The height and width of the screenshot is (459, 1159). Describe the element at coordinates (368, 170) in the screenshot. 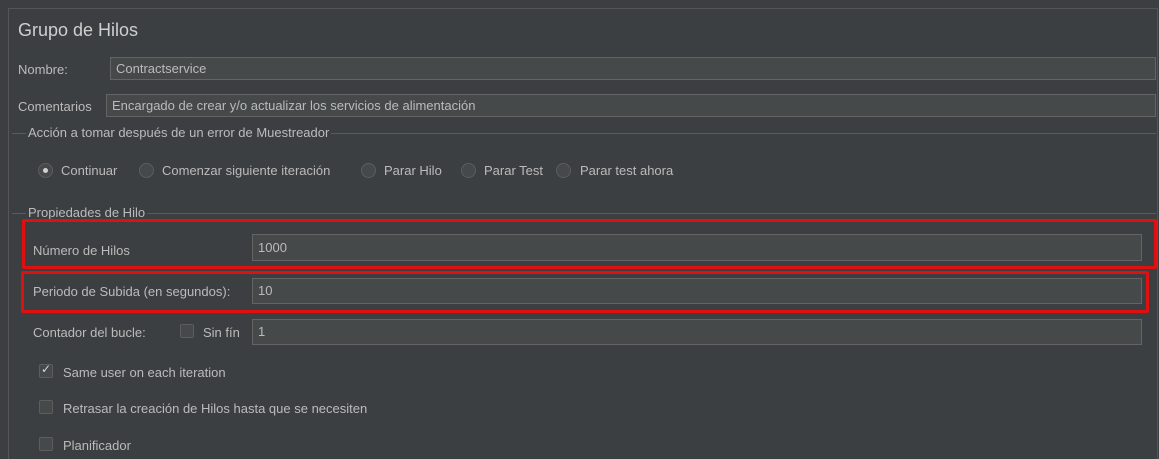

I see `radio-parar-hilo` at that location.